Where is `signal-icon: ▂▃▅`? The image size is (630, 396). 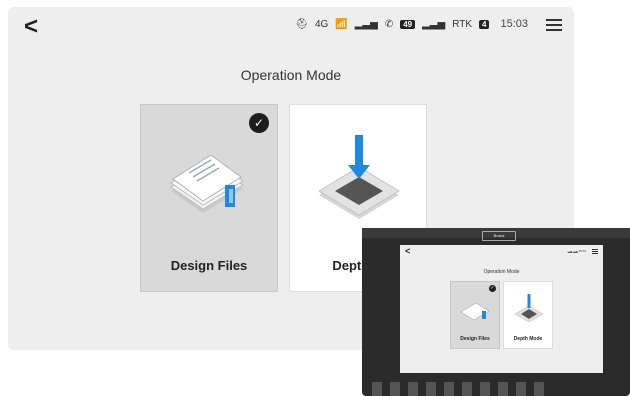
signal-icon: ▂▃▅ is located at coordinates (366, 24).